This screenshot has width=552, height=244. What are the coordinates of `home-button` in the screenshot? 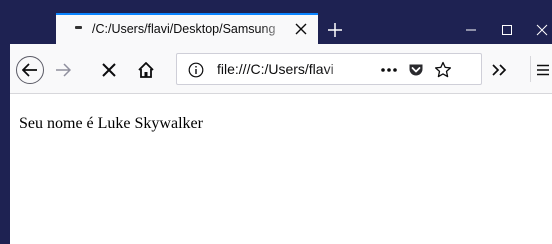 It's located at (146, 70).